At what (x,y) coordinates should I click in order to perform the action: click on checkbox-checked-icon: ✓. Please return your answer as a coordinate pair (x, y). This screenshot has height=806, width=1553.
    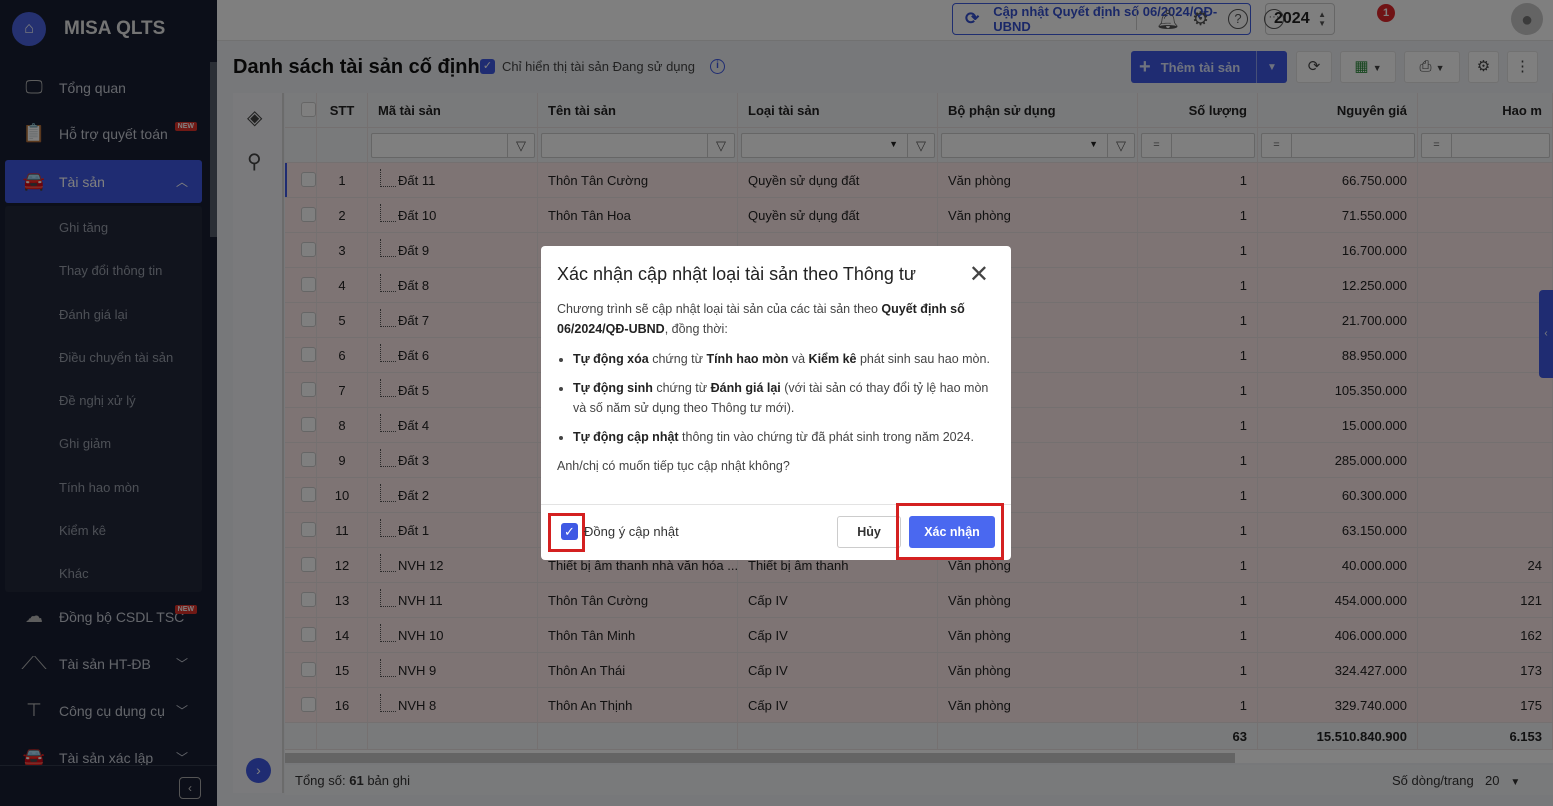
    Looking at the image, I should click on (569, 531).